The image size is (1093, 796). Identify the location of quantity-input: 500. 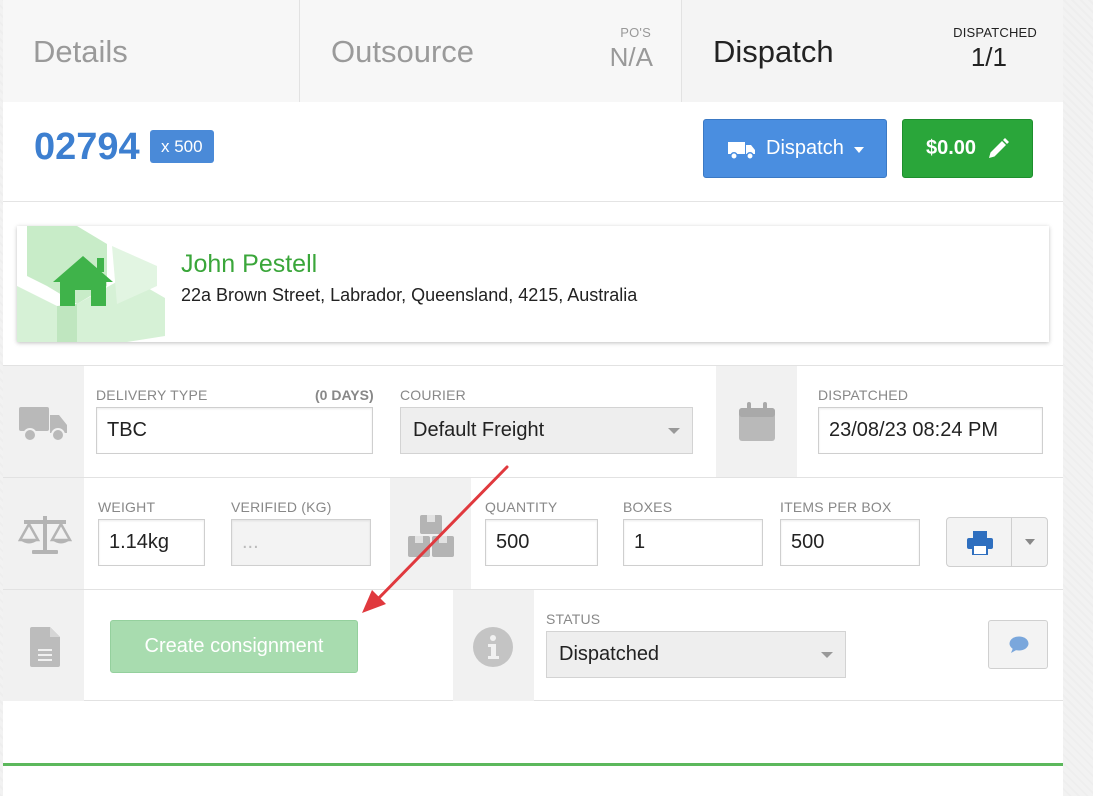
(541, 542).